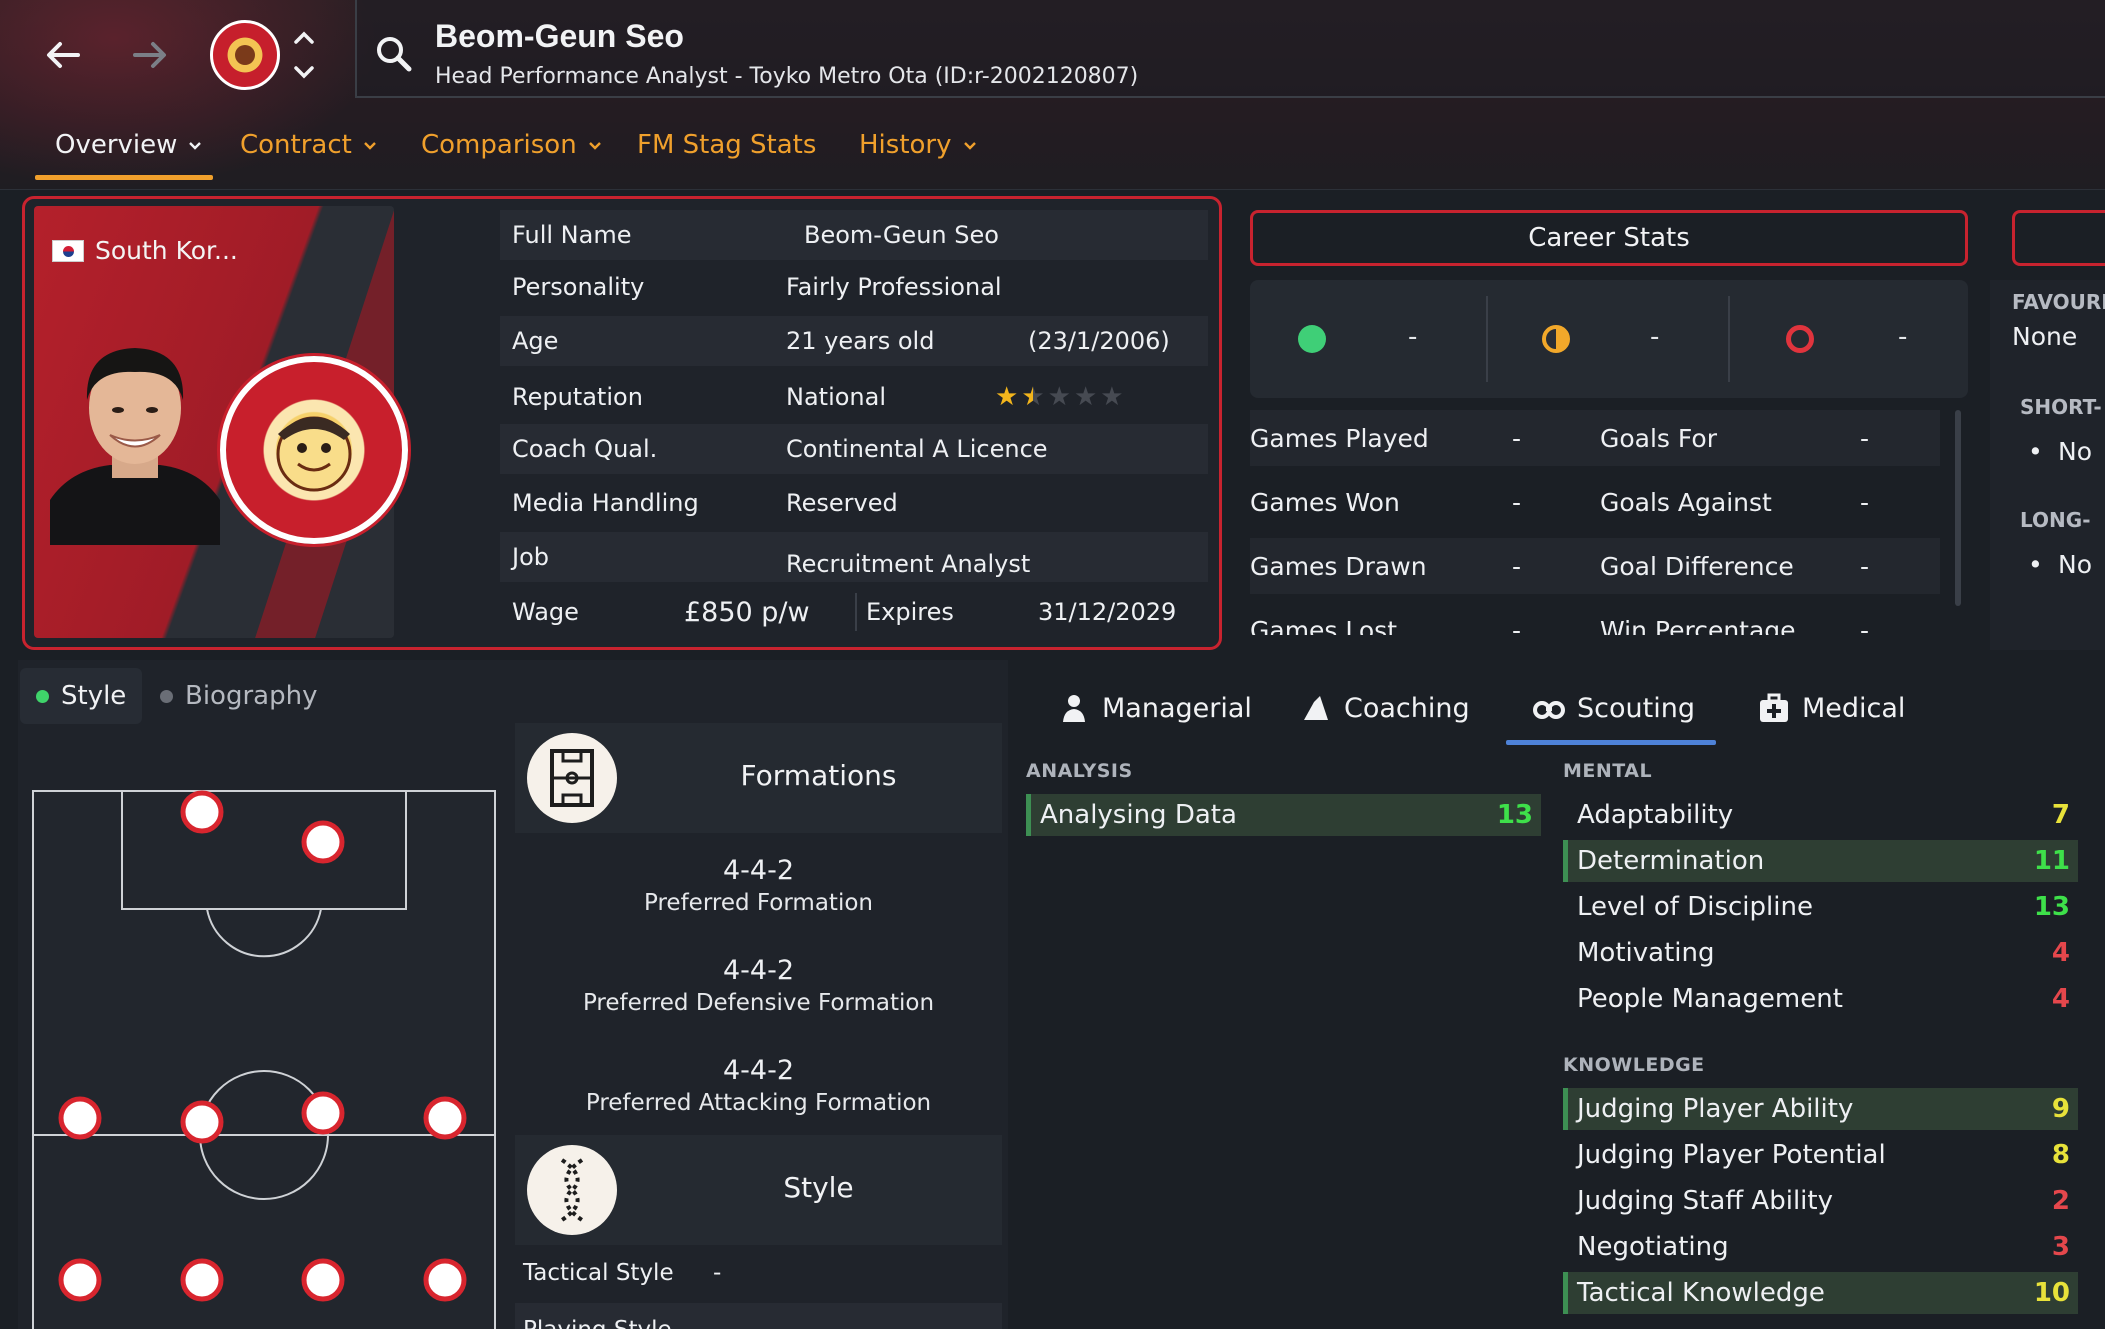  What do you see at coordinates (2051, 1293) in the screenshot?
I see `attr-value: 10` at bounding box center [2051, 1293].